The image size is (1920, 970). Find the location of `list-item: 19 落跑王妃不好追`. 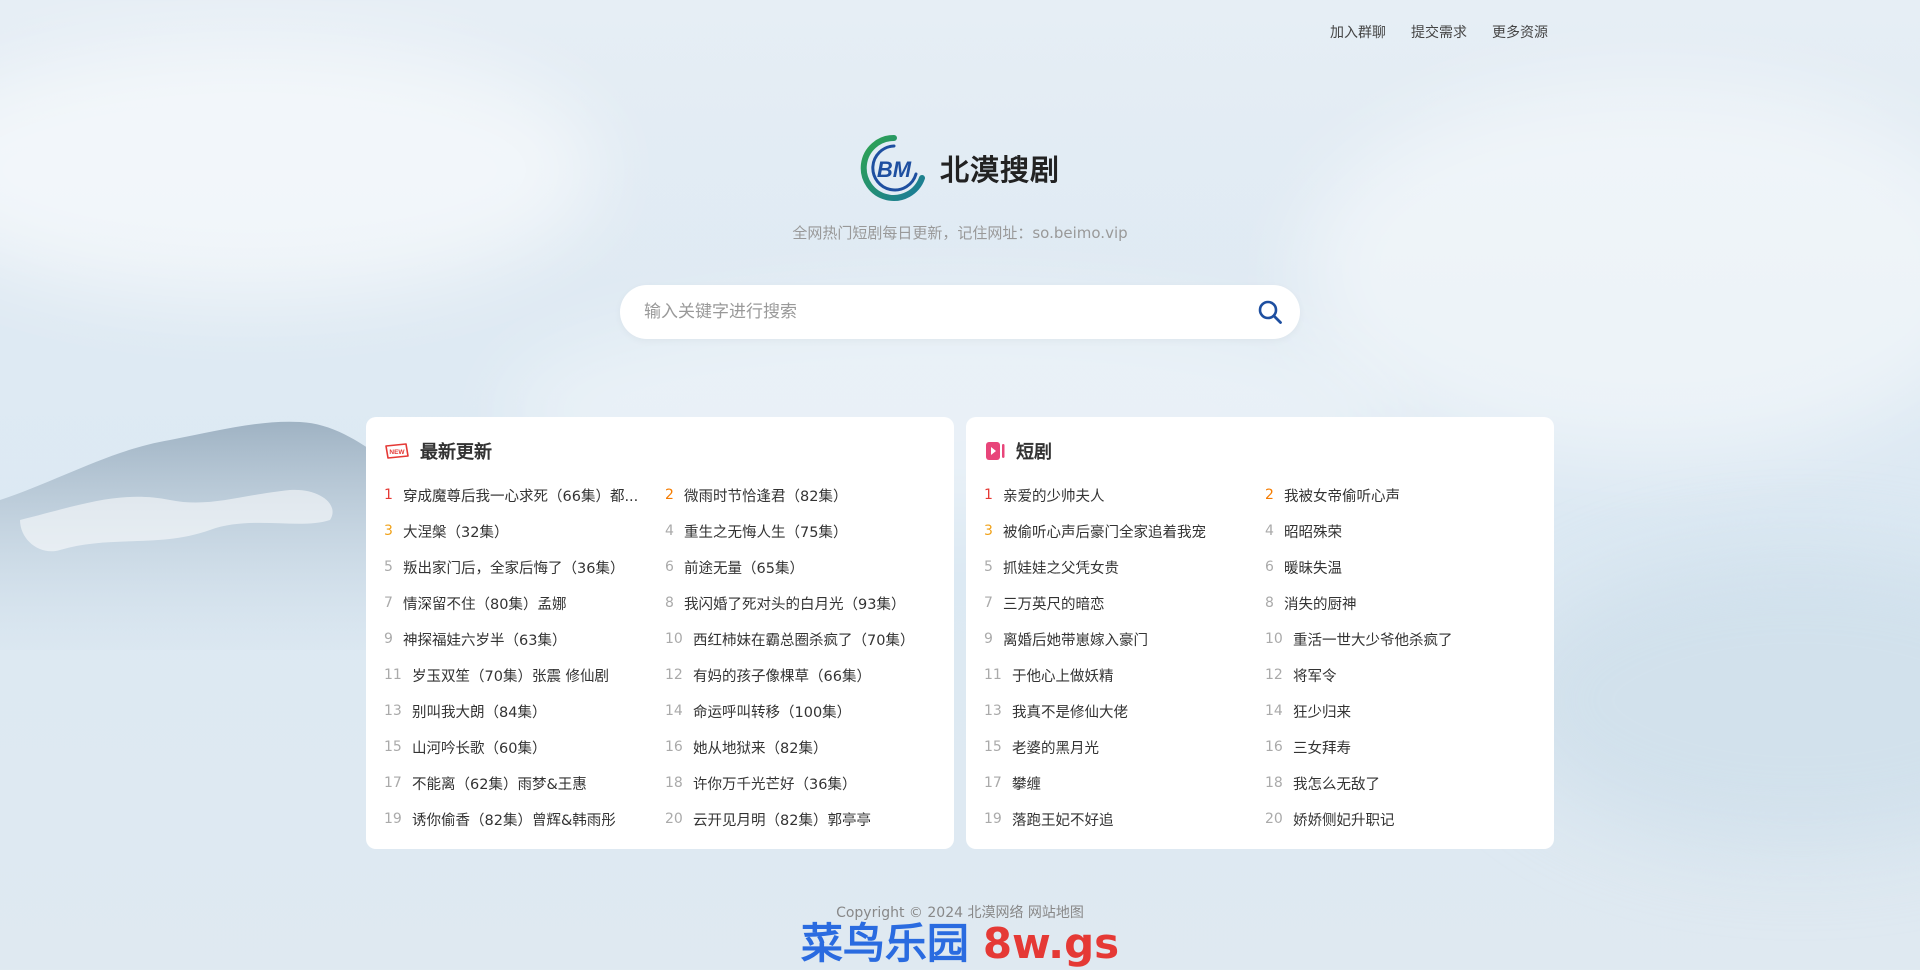

list-item: 19 落跑王妃不好追 is located at coordinates (1124, 819).